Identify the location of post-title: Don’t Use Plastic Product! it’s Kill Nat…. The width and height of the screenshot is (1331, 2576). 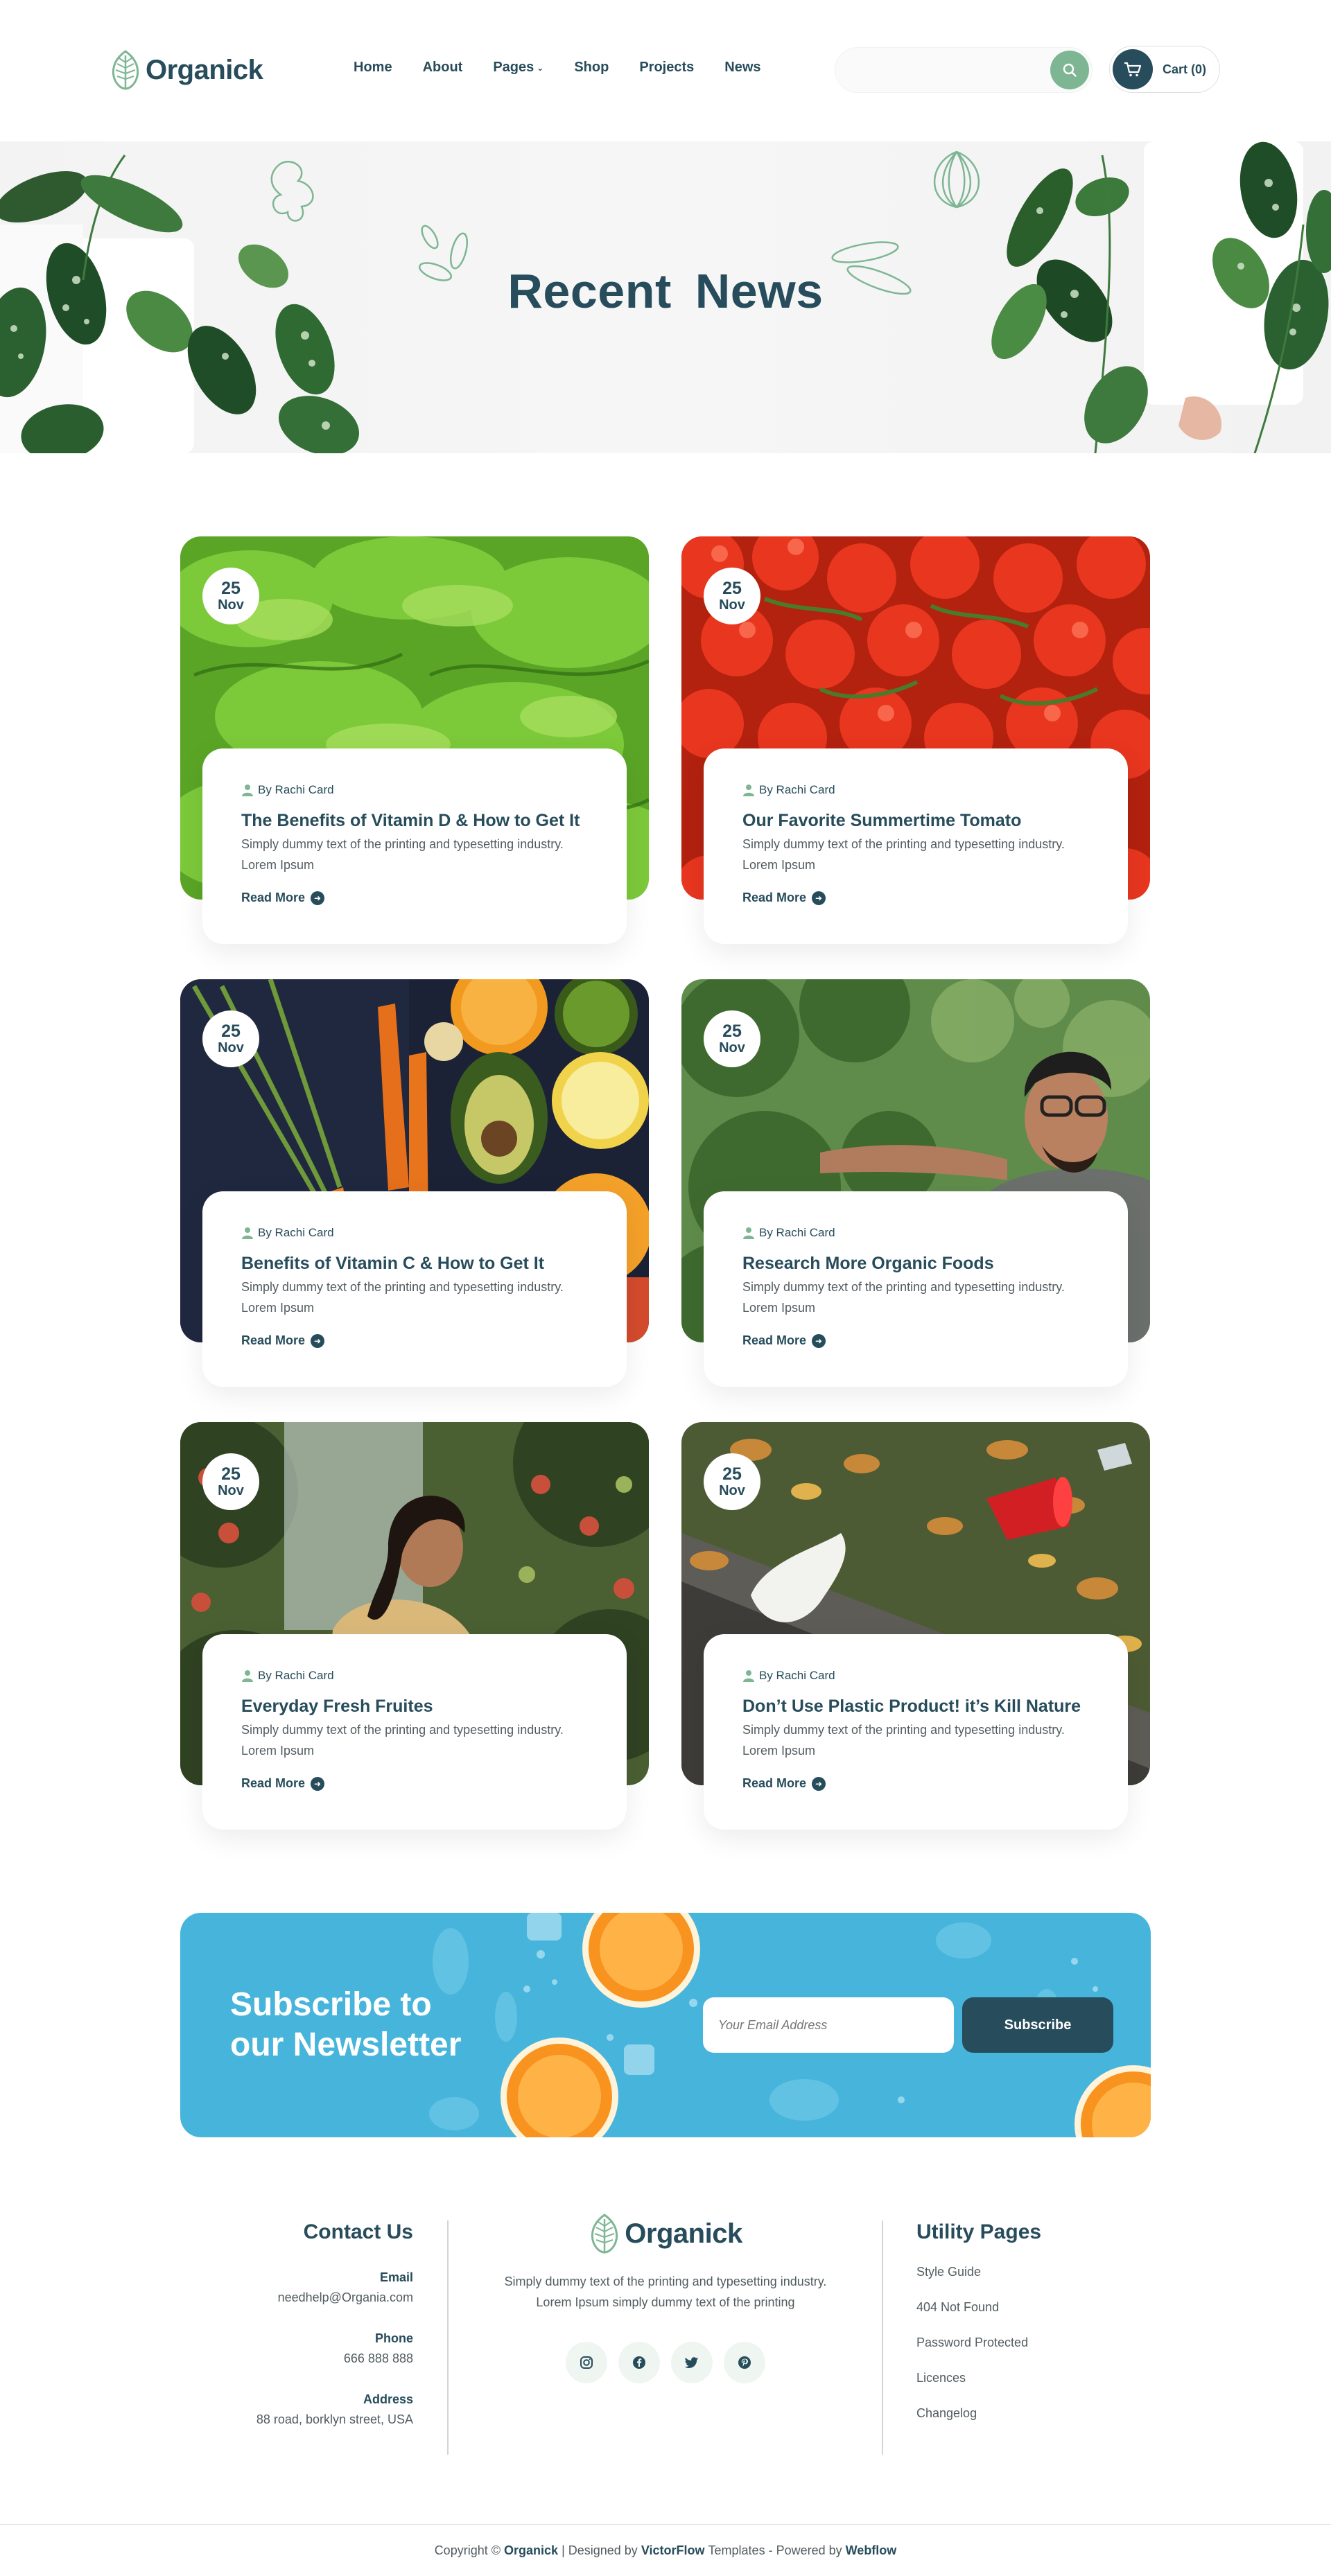
(915, 1707).